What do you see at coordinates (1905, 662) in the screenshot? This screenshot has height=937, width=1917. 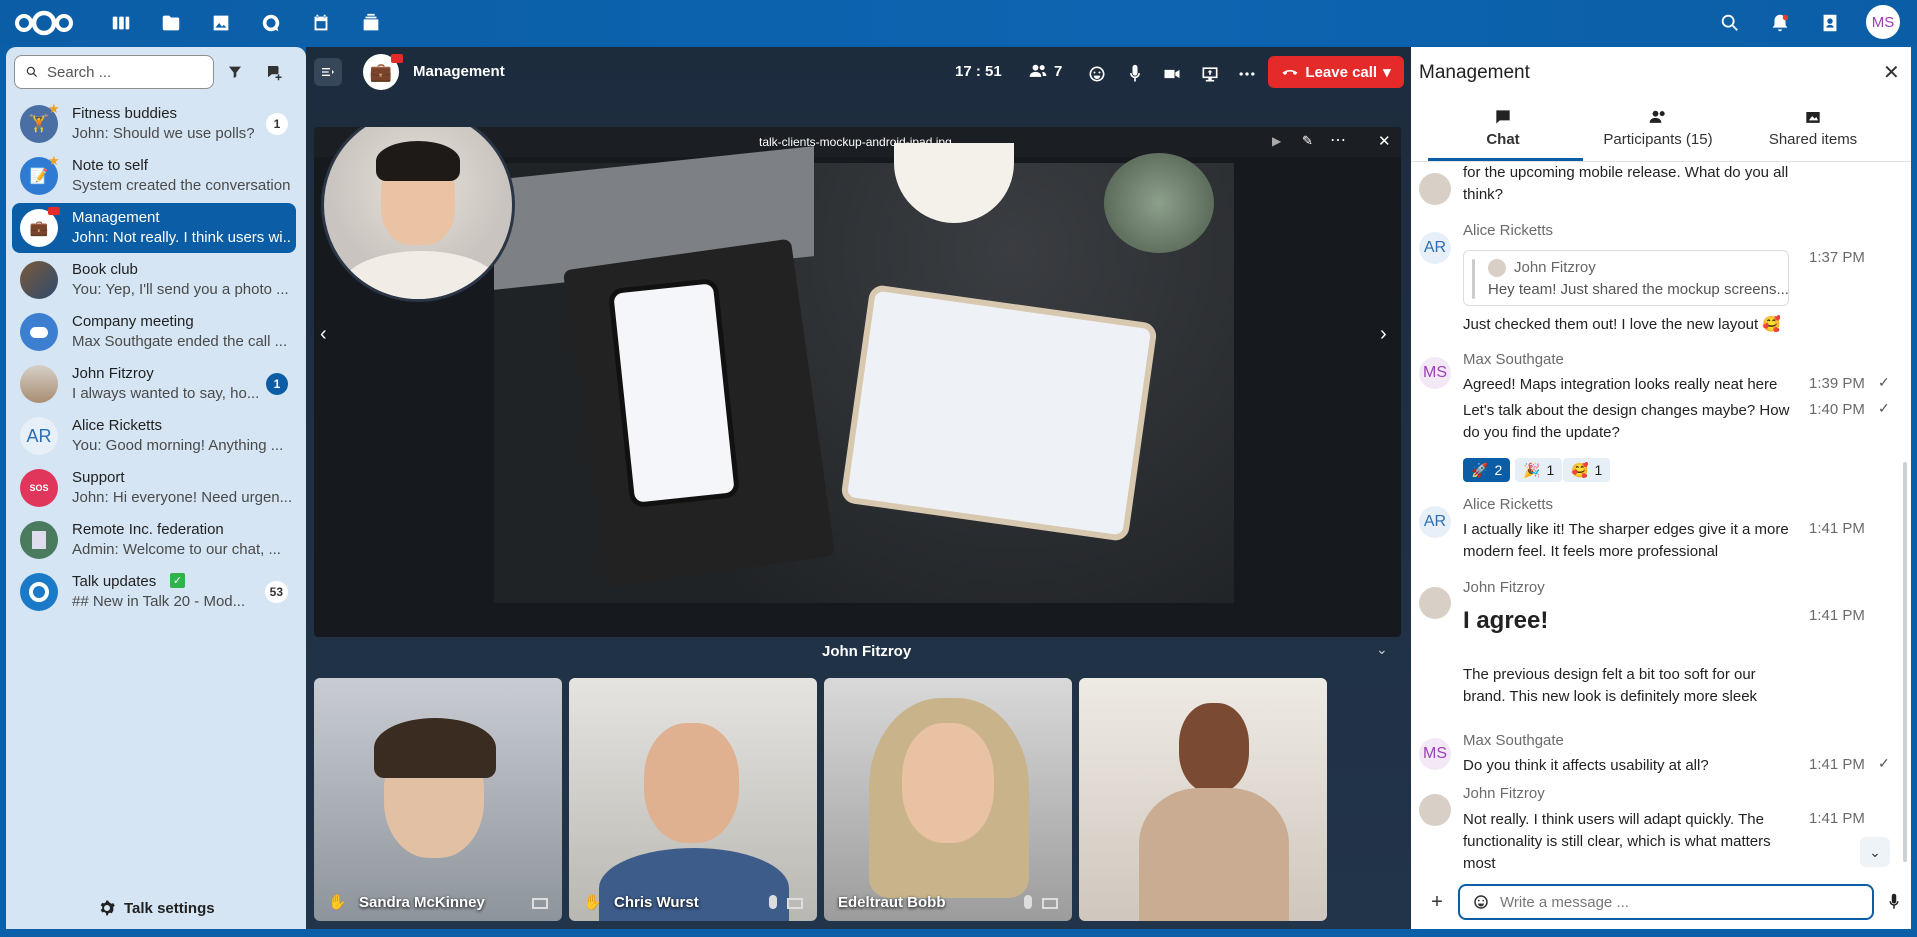 I see `scrollbar` at bounding box center [1905, 662].